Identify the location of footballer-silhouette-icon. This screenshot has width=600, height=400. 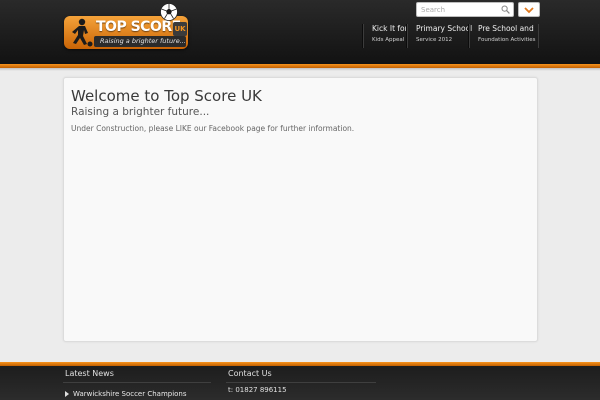
(82, 32).